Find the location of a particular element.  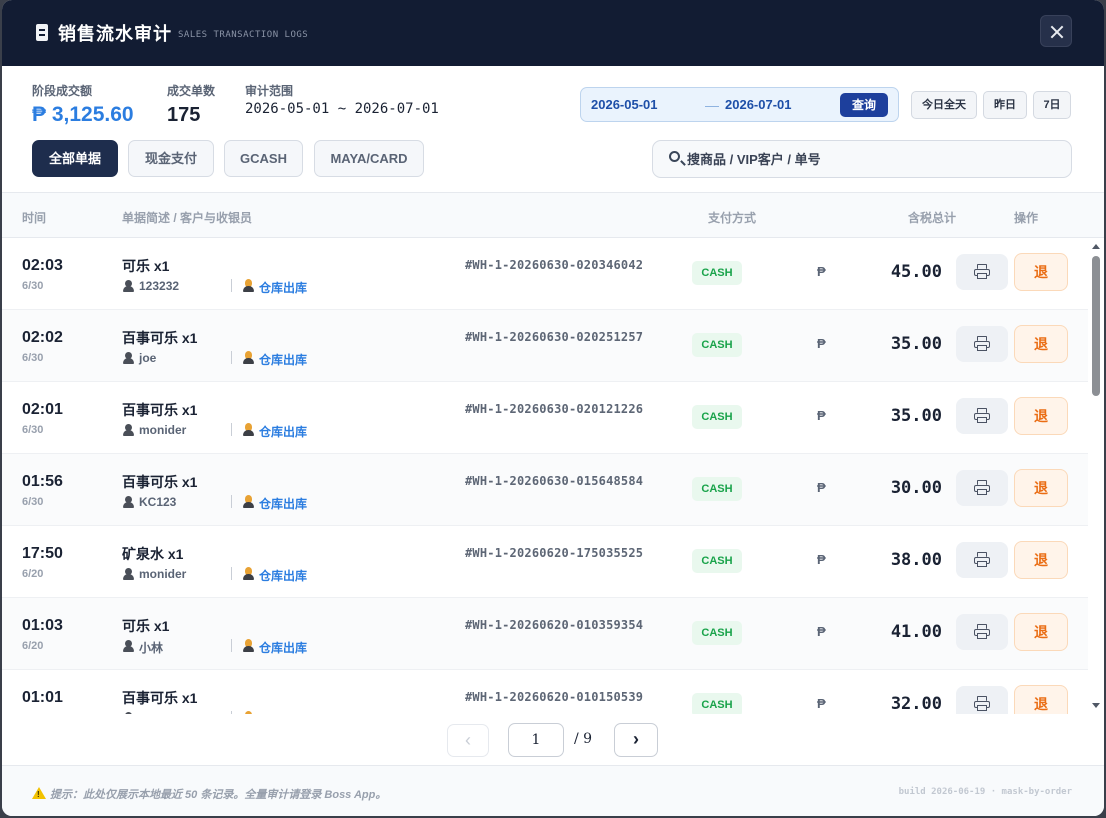

row-order-number: #WH-1-20260620-010150539 is located at coordinates (554, 697).